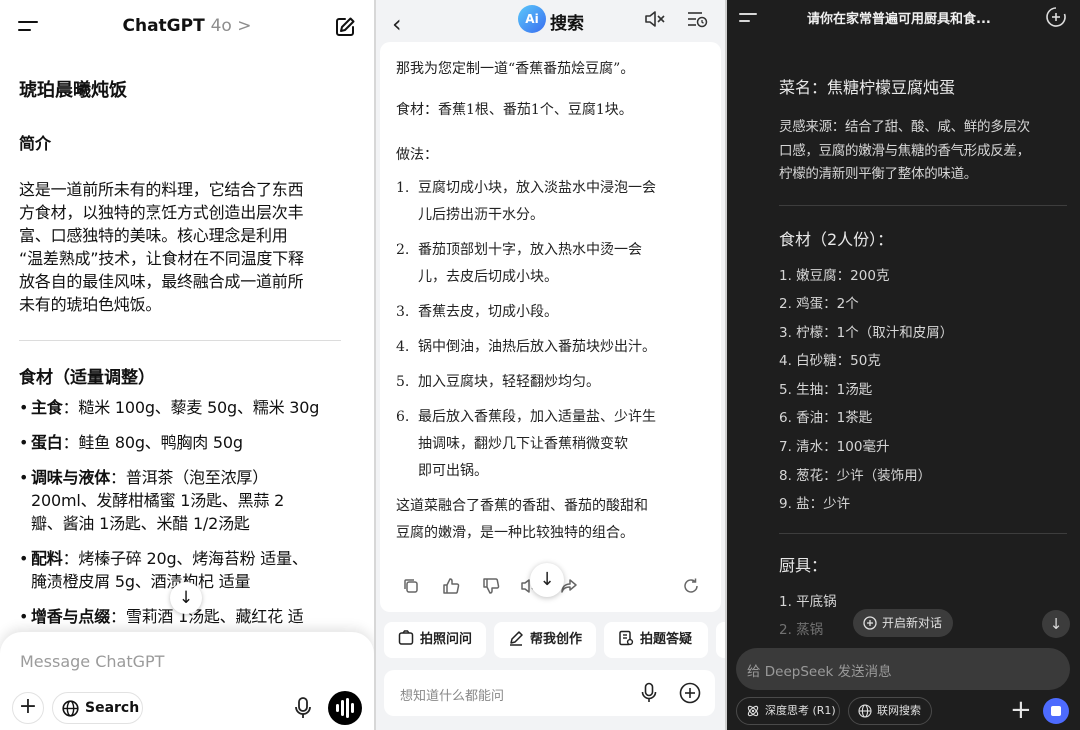 This screenshot has height=730, width=1080. Describe the element at coordinates (28, 708) in the screenshot. I see `attach-button: +` at that location.